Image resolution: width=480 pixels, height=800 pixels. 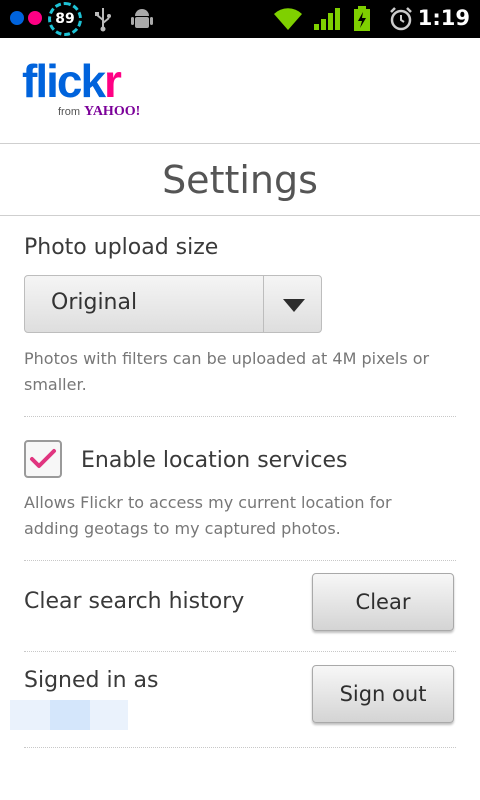 What do you see at coordinates (240, 19) in the screenshot?
I see `status-bar: 89 1:19` at bounding box center [240, 19].